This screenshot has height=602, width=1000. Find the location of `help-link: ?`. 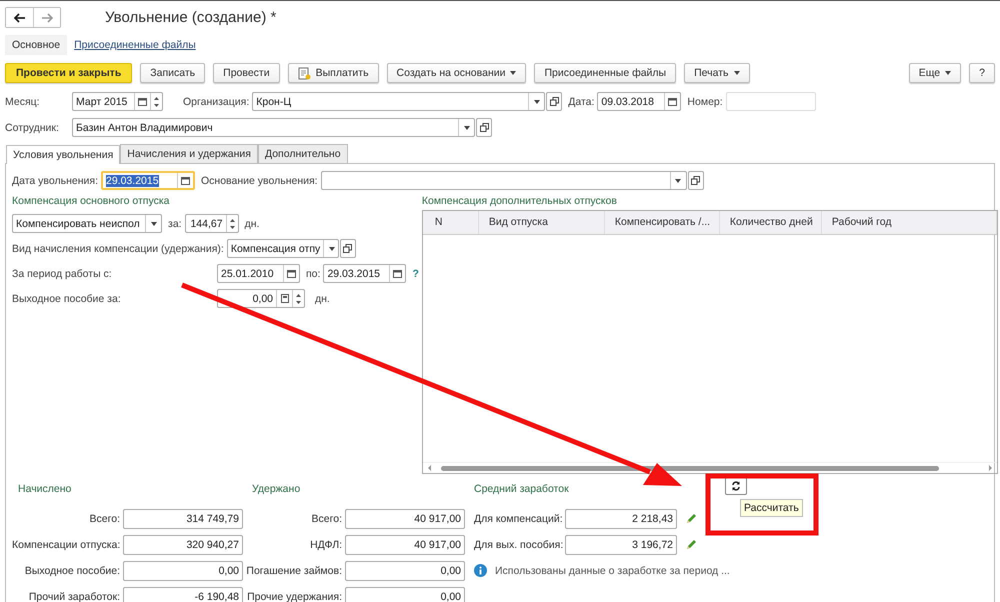

help-link: ? is located at coordinates (415, 274).